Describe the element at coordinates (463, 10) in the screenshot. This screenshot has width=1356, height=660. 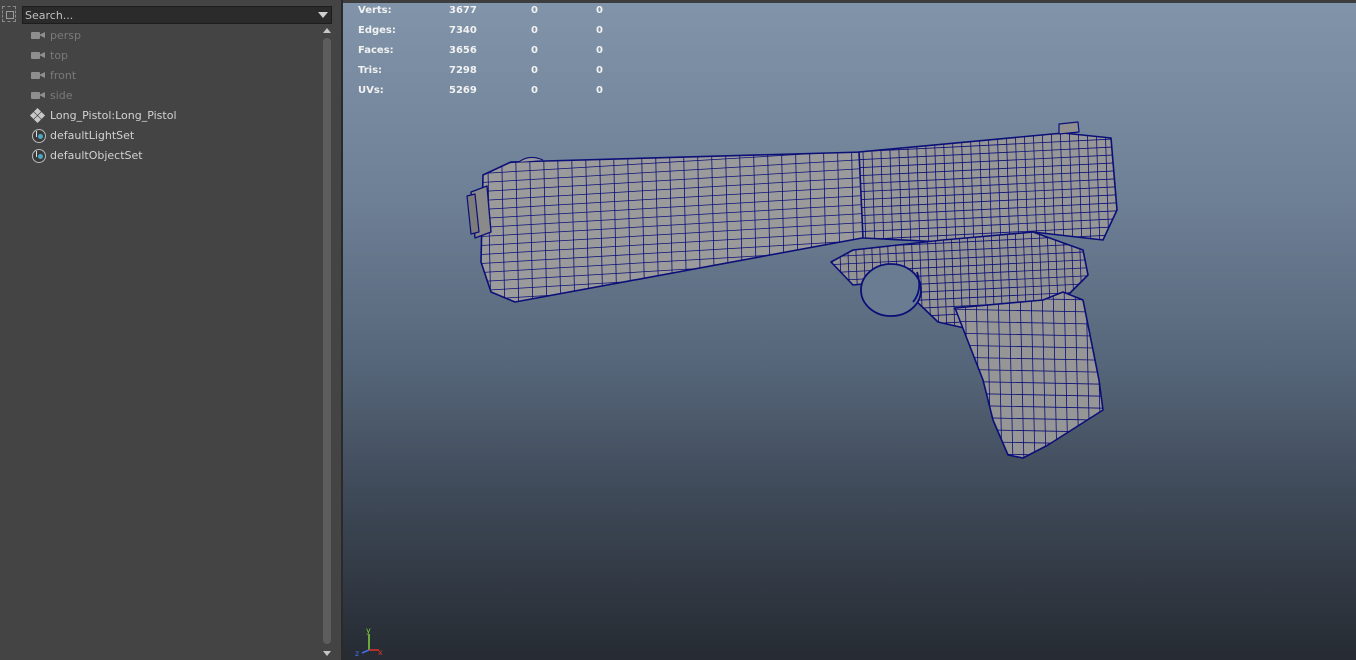
I see `hud-value: 3677` at that location.